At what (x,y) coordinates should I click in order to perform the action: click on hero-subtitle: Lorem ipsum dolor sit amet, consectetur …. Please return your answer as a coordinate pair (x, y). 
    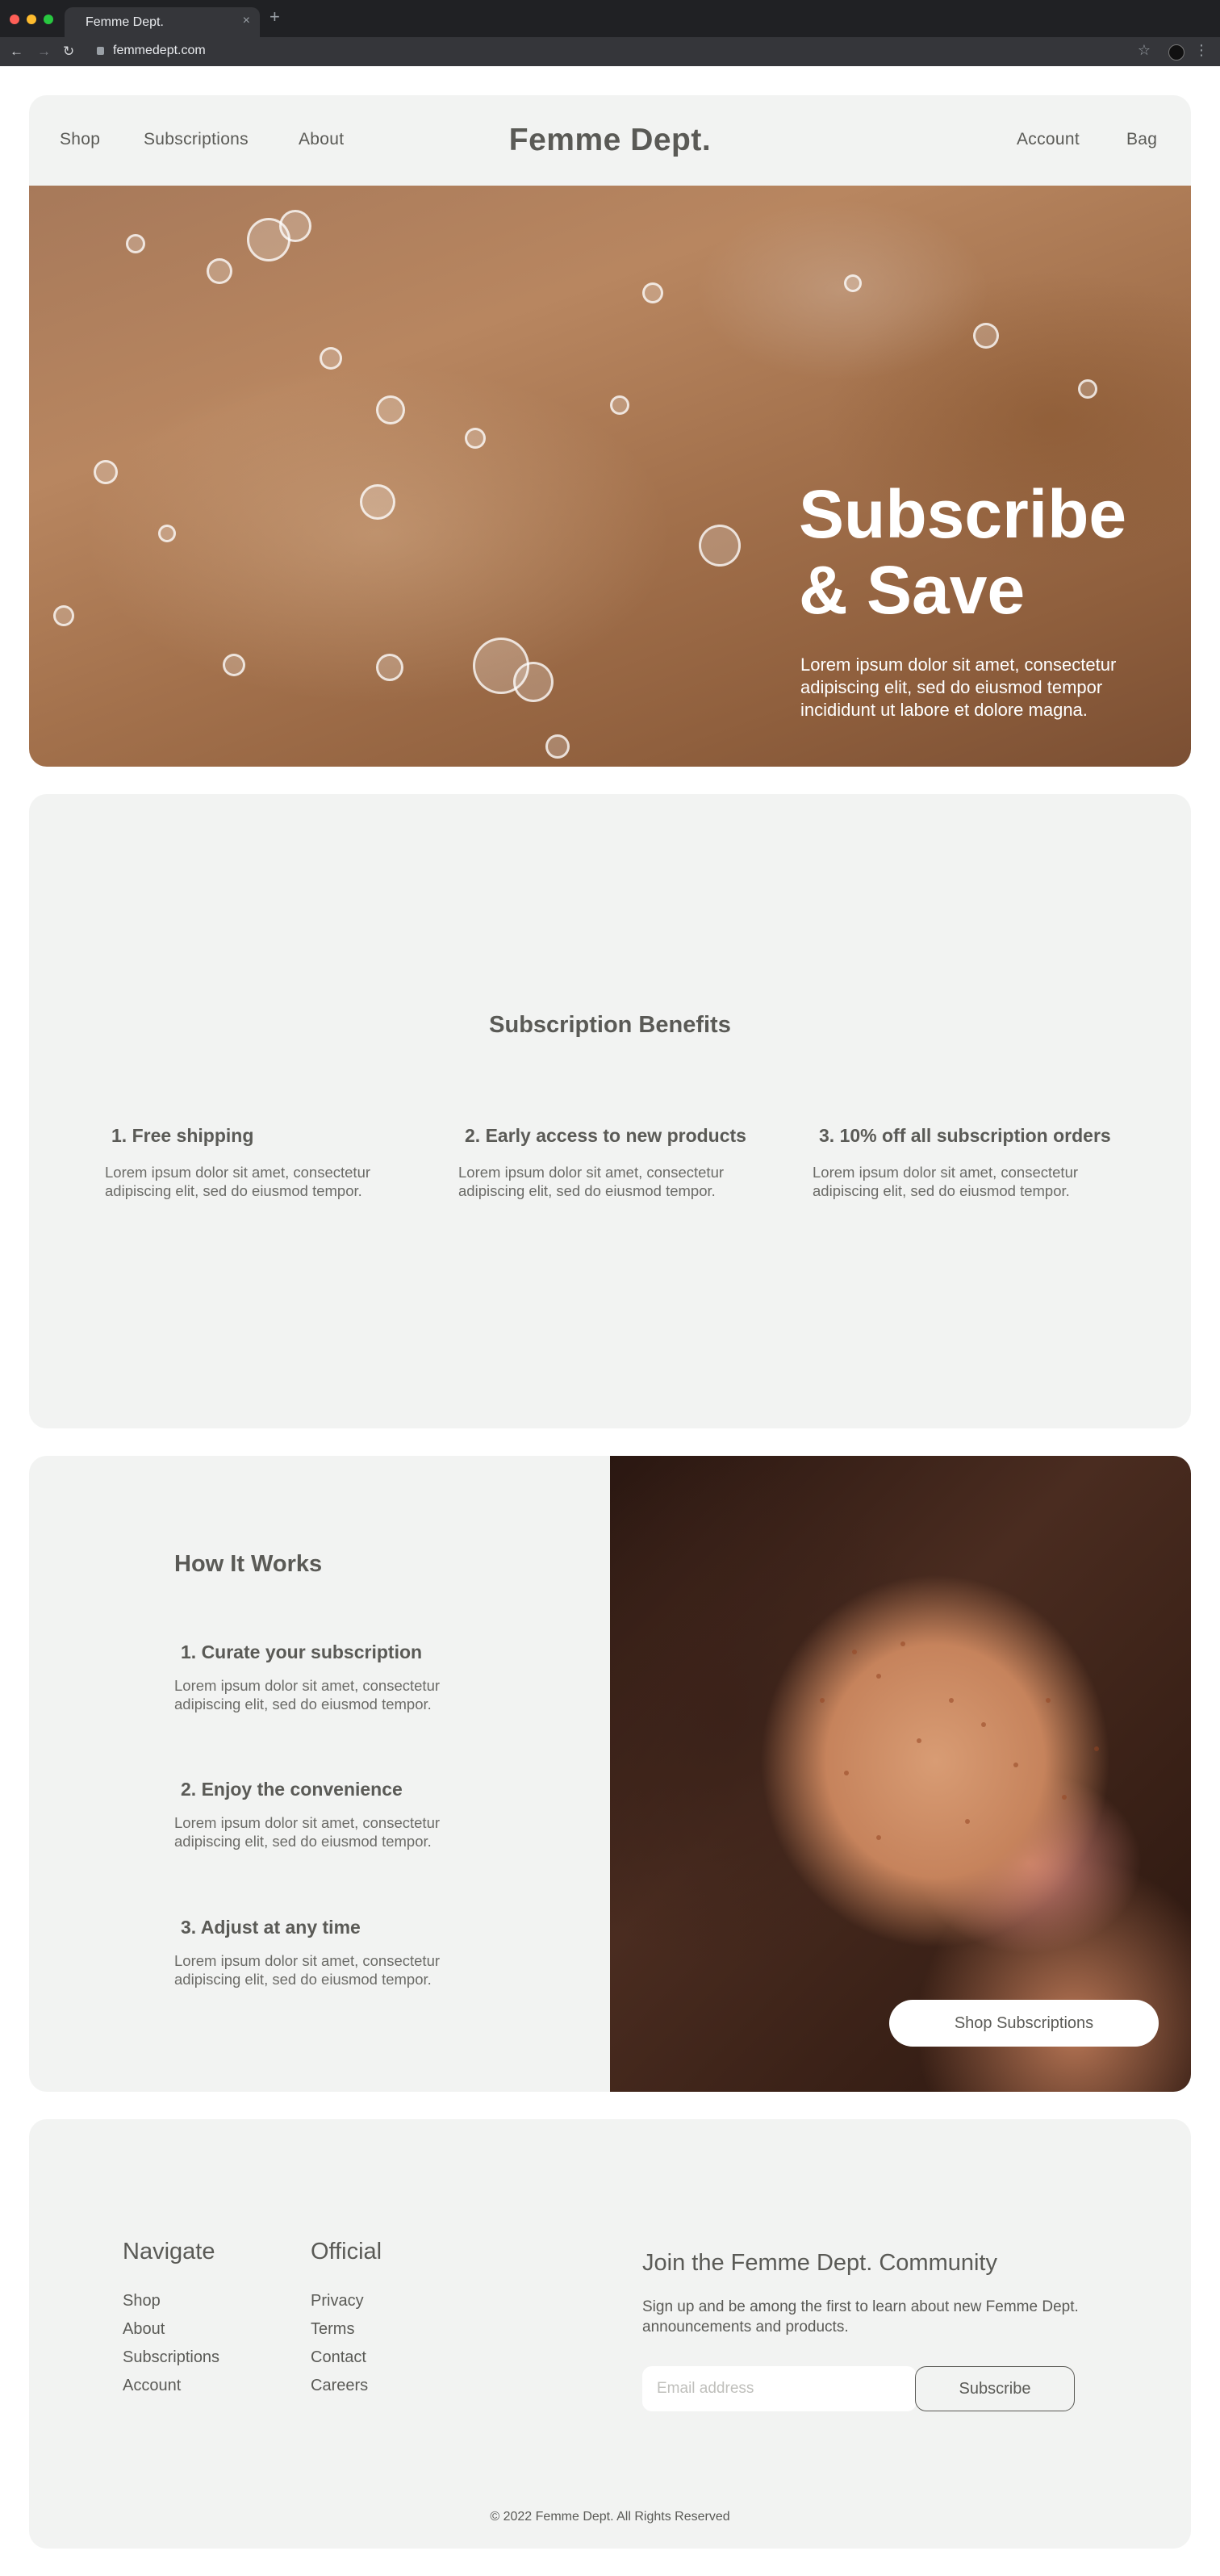
    Looking at the image, I should click on (958, 687).